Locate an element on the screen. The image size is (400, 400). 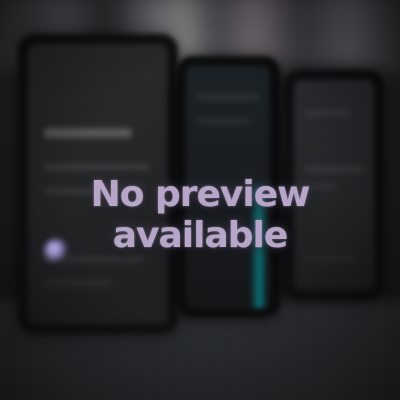
no-preview-text: No preview available is located at coordinates (200, 215).